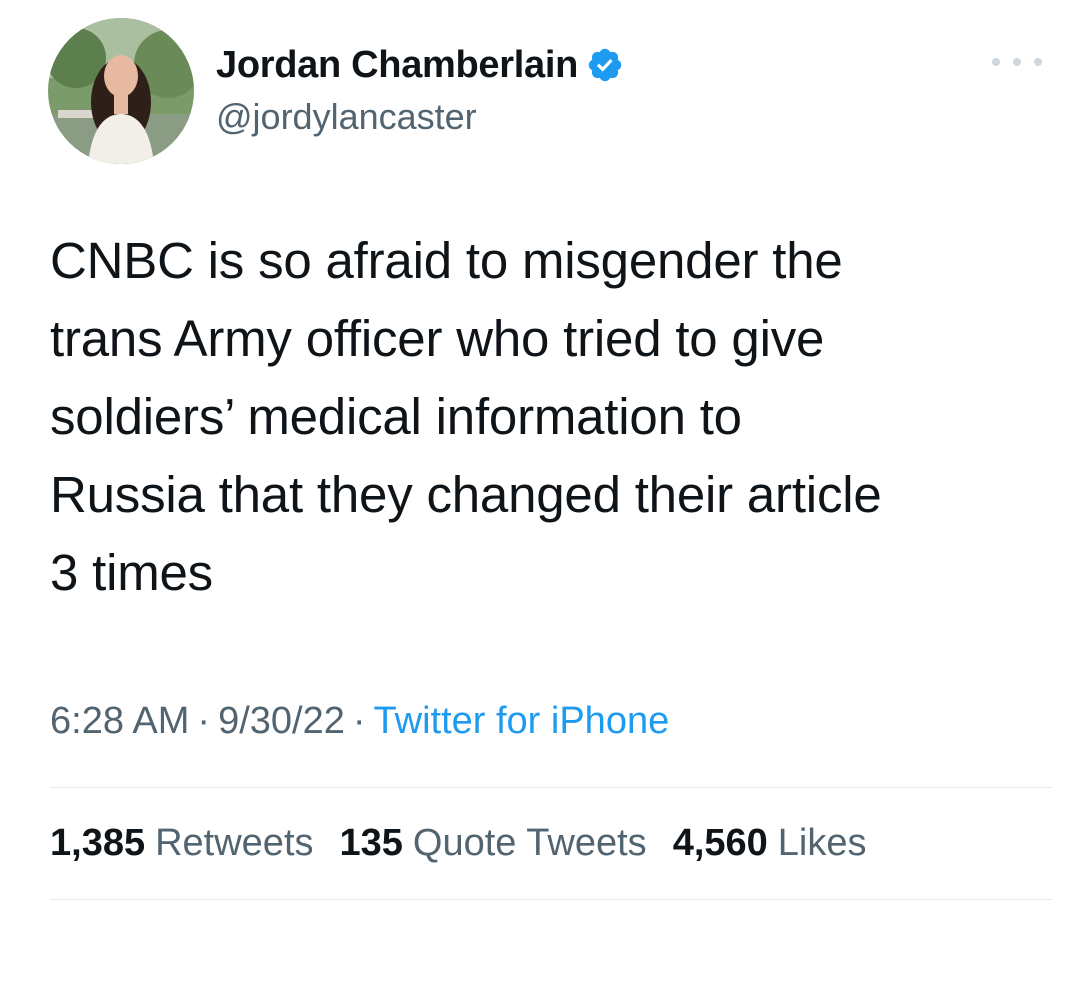  I want to click on tweet-source-link: Twitter for iPhone, so click(522, 721).